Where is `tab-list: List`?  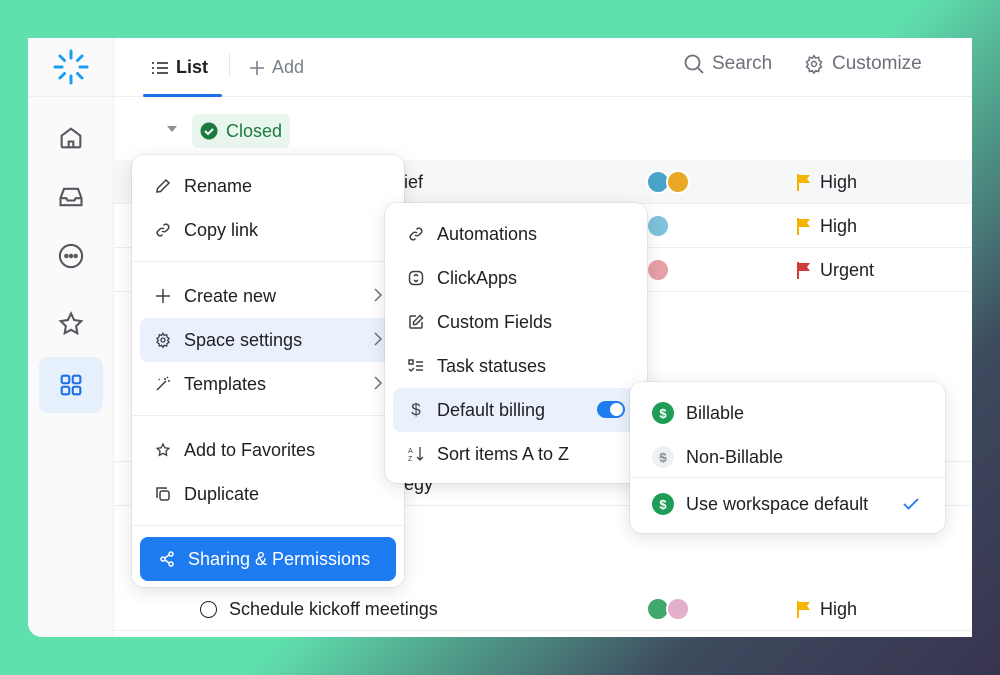
tab-list: List is located at coordinates (182, 67).